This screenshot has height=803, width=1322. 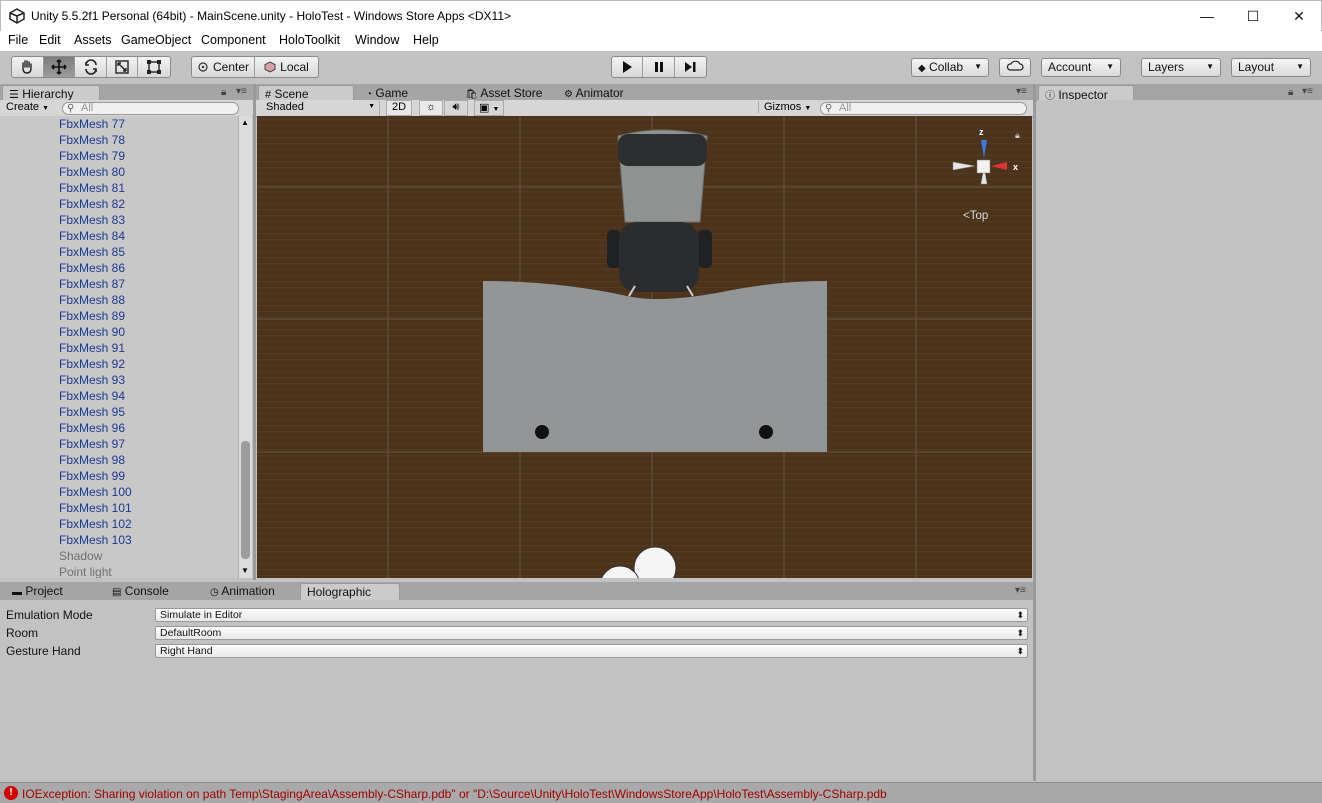 I want to click on list-item: FbxMesh 103, so click(x=119, y=540).